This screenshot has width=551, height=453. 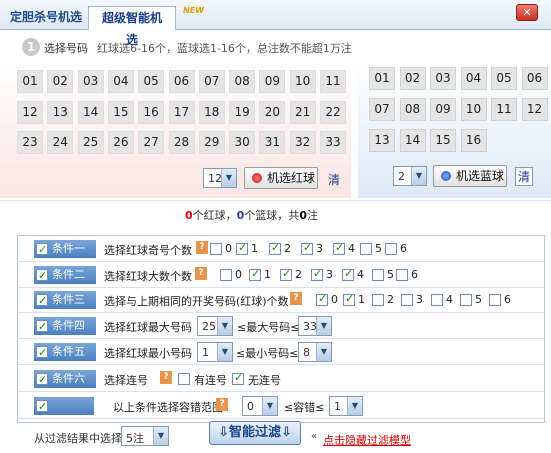 What do you see at coordinates (302, 142) in the screenshot?
I see `red-ball: 32` at bounding box center [302, 142].